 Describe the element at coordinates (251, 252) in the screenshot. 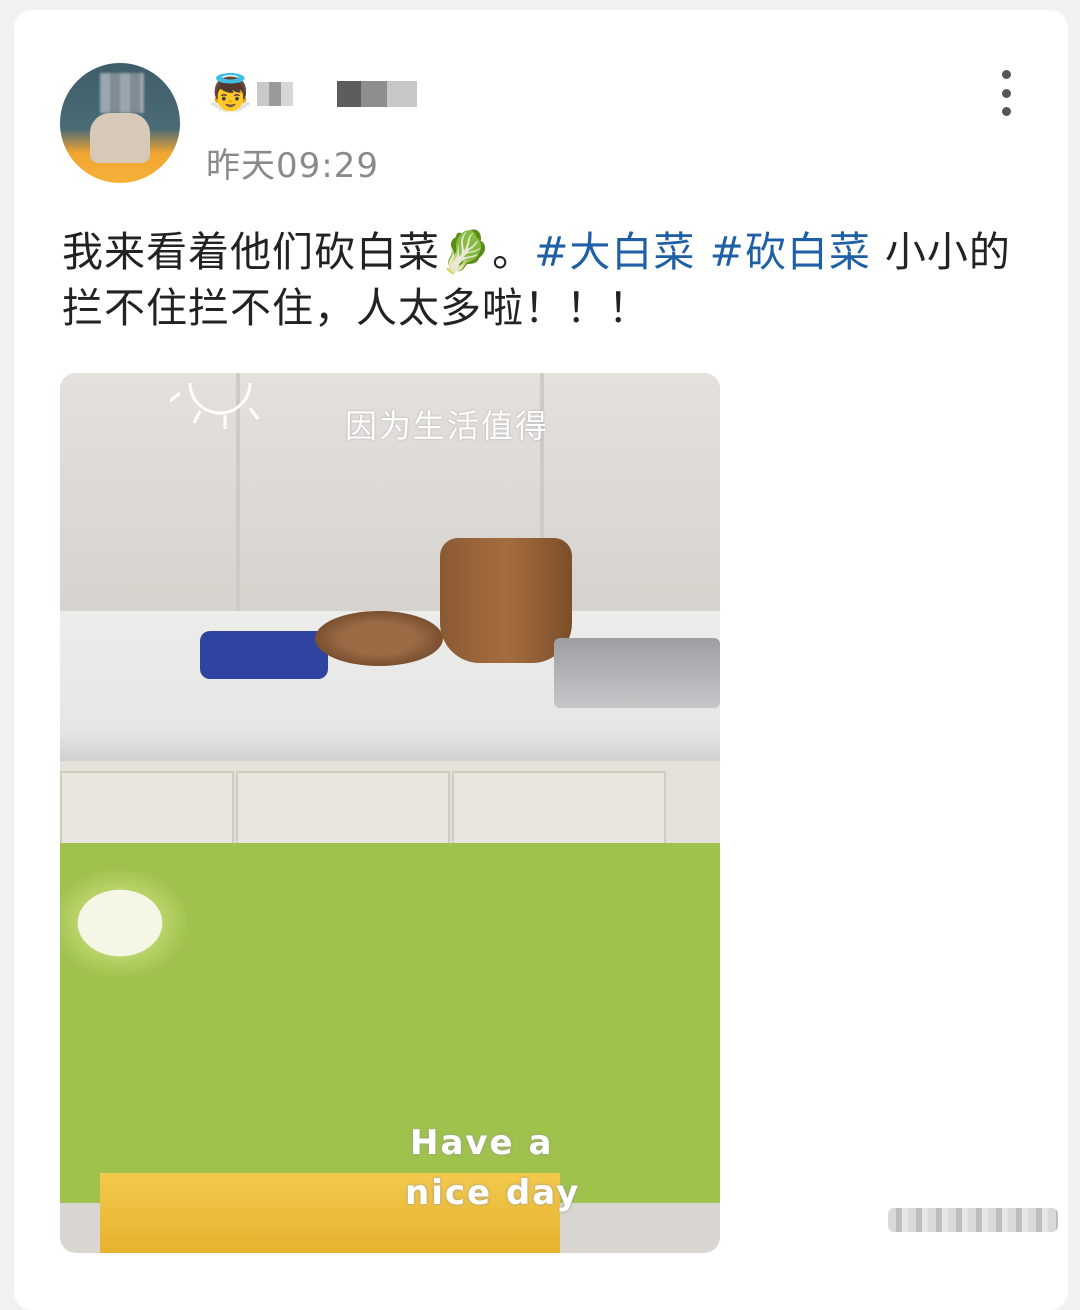

I see `post-text-before: 我来看着他们砍白菜` at that location.